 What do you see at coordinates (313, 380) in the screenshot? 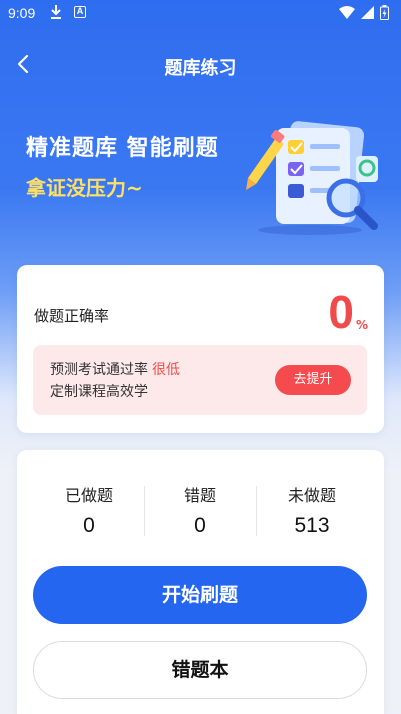
I see `improve-button: 去提升` at bounding box center [313, 380].